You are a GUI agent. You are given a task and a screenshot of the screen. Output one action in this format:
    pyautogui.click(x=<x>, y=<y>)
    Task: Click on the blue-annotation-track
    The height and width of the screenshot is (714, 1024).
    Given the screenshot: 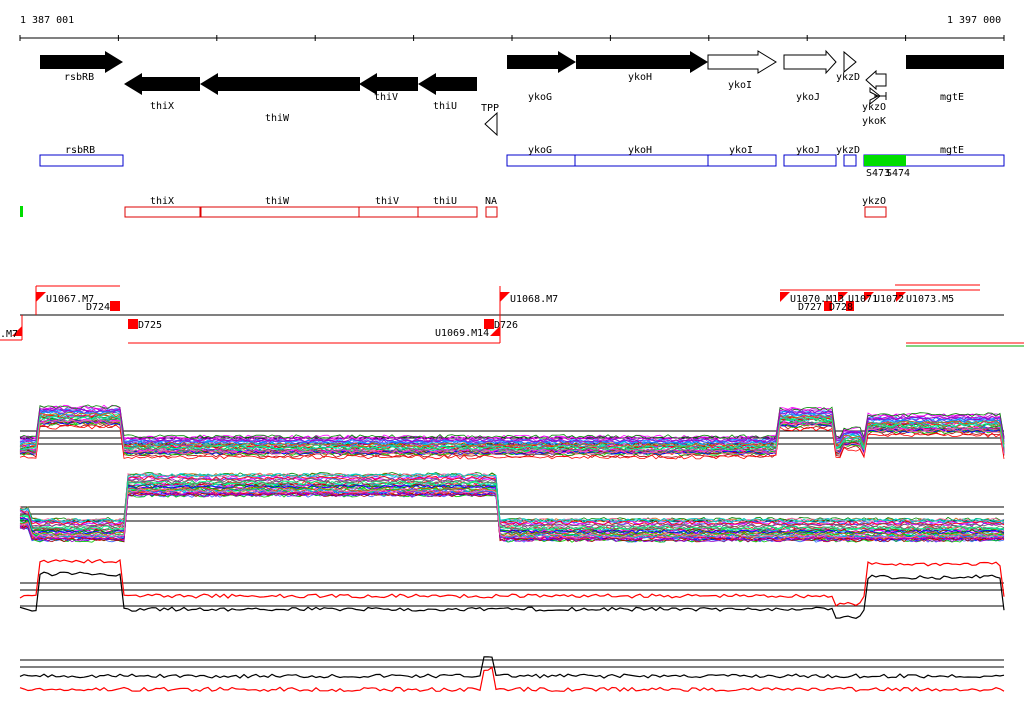 What is the action you would take?
    pyautogui.click(x=522, y=160)
    